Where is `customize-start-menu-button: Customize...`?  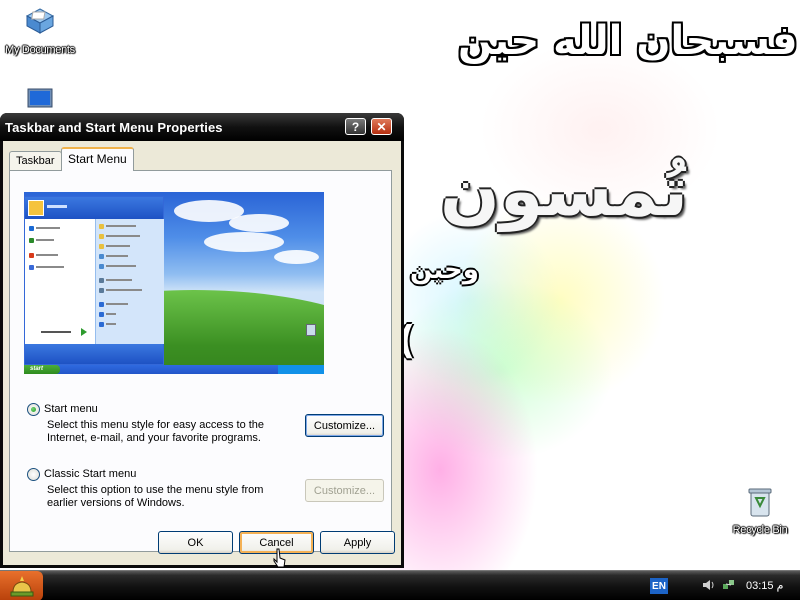
customize-start-menu-button: Customize... is located at coordinates (344, 425).